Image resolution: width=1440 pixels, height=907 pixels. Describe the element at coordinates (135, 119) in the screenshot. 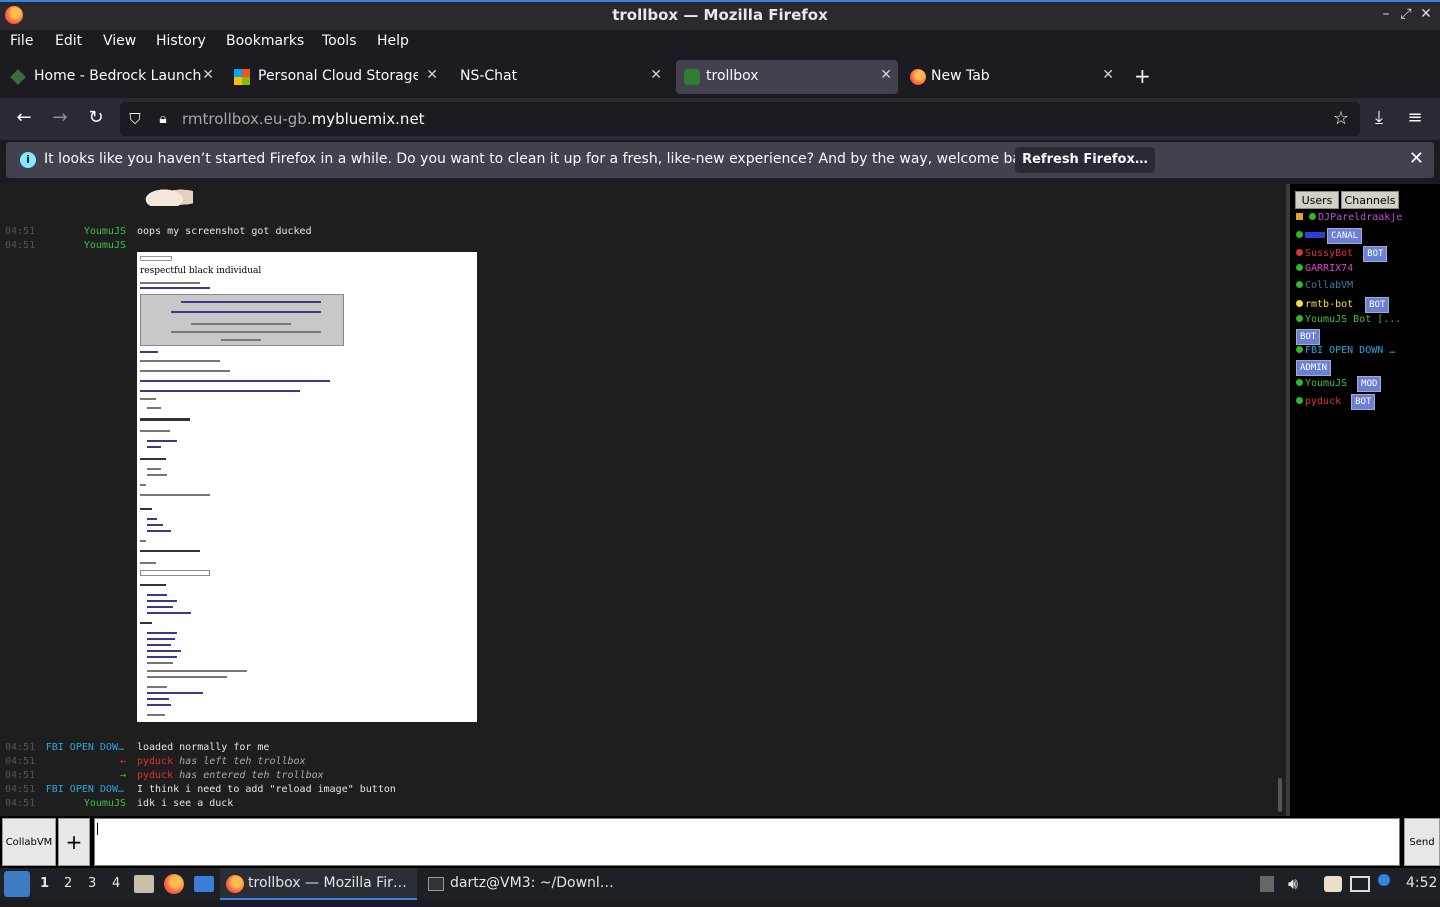

I see `shield-icon: ⛉` at that location.